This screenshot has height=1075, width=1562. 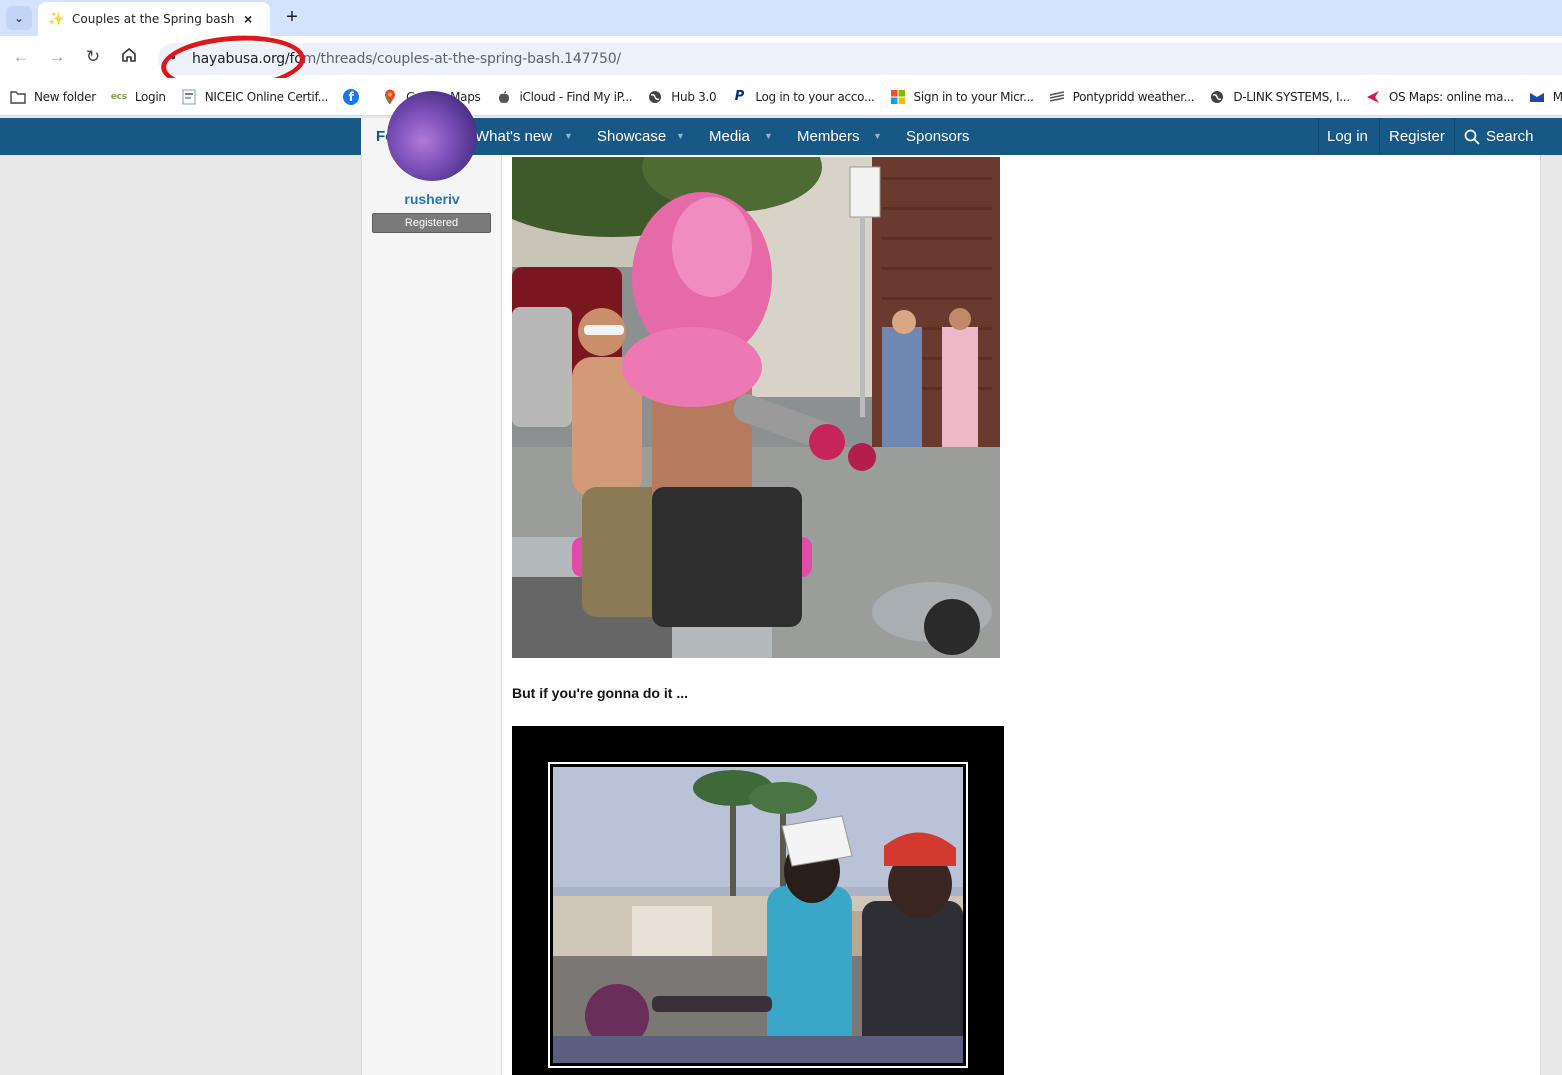 I want to click on post-image-bucket-helmet, so click(x=758, y=900).